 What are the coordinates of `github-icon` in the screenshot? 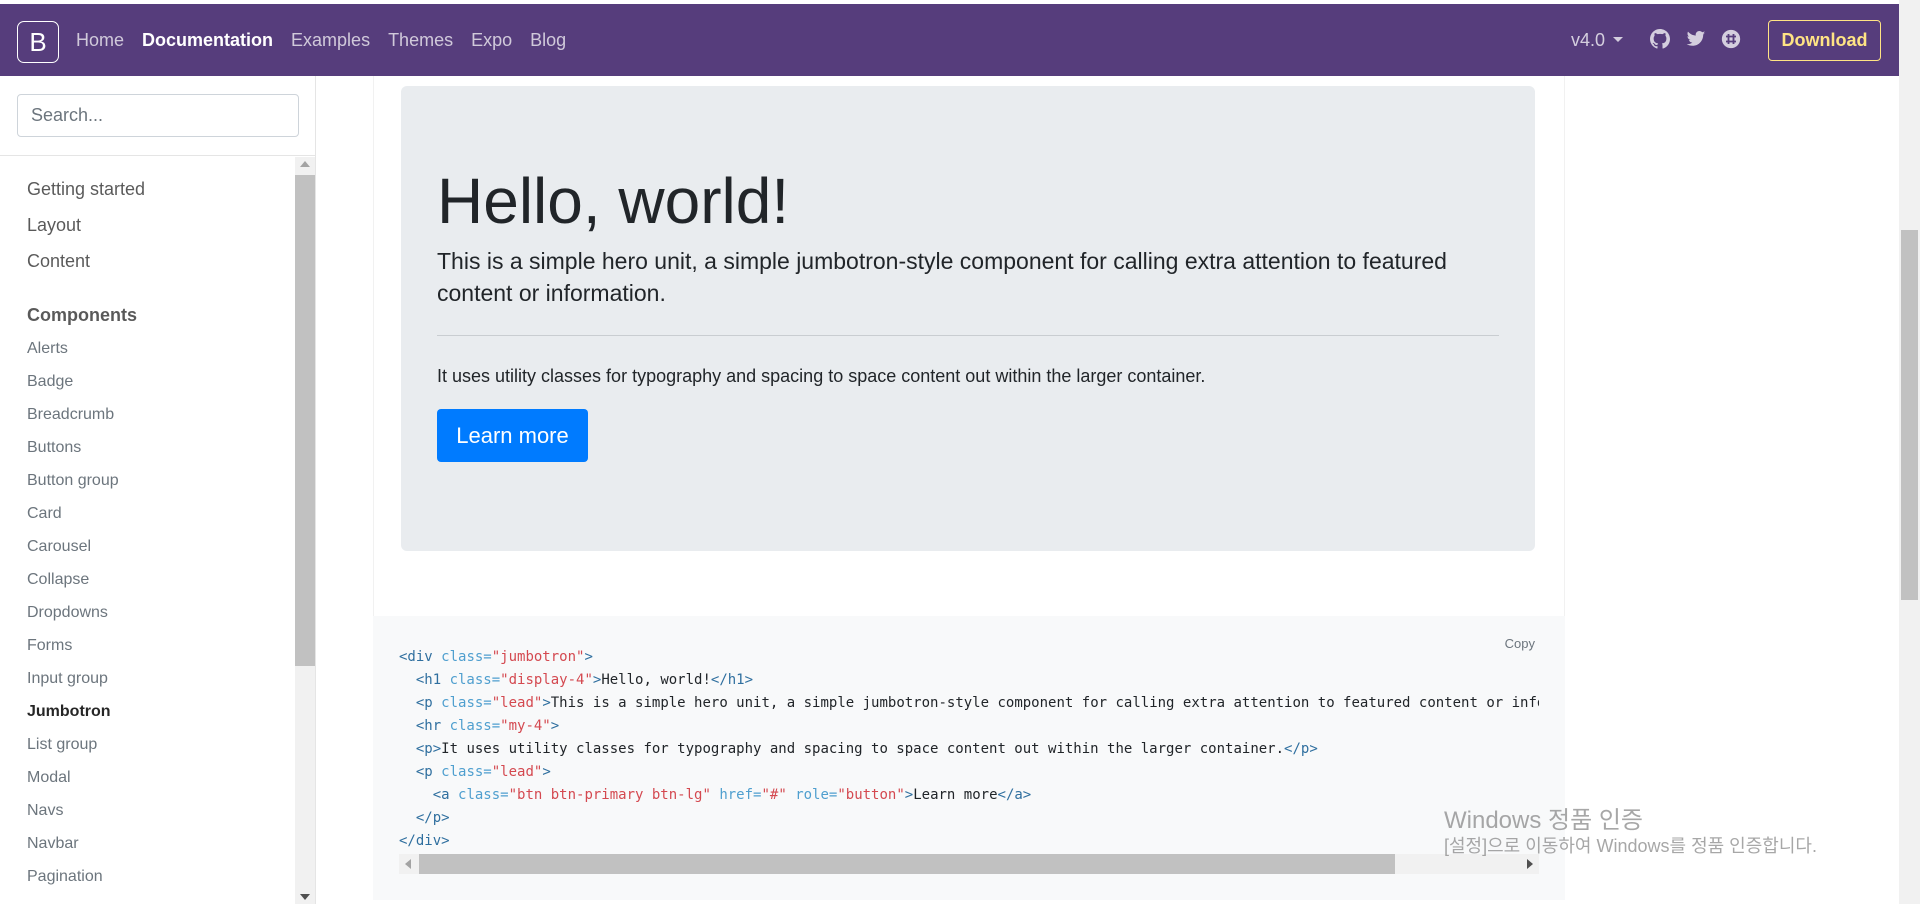 It's located at (1661, 40).